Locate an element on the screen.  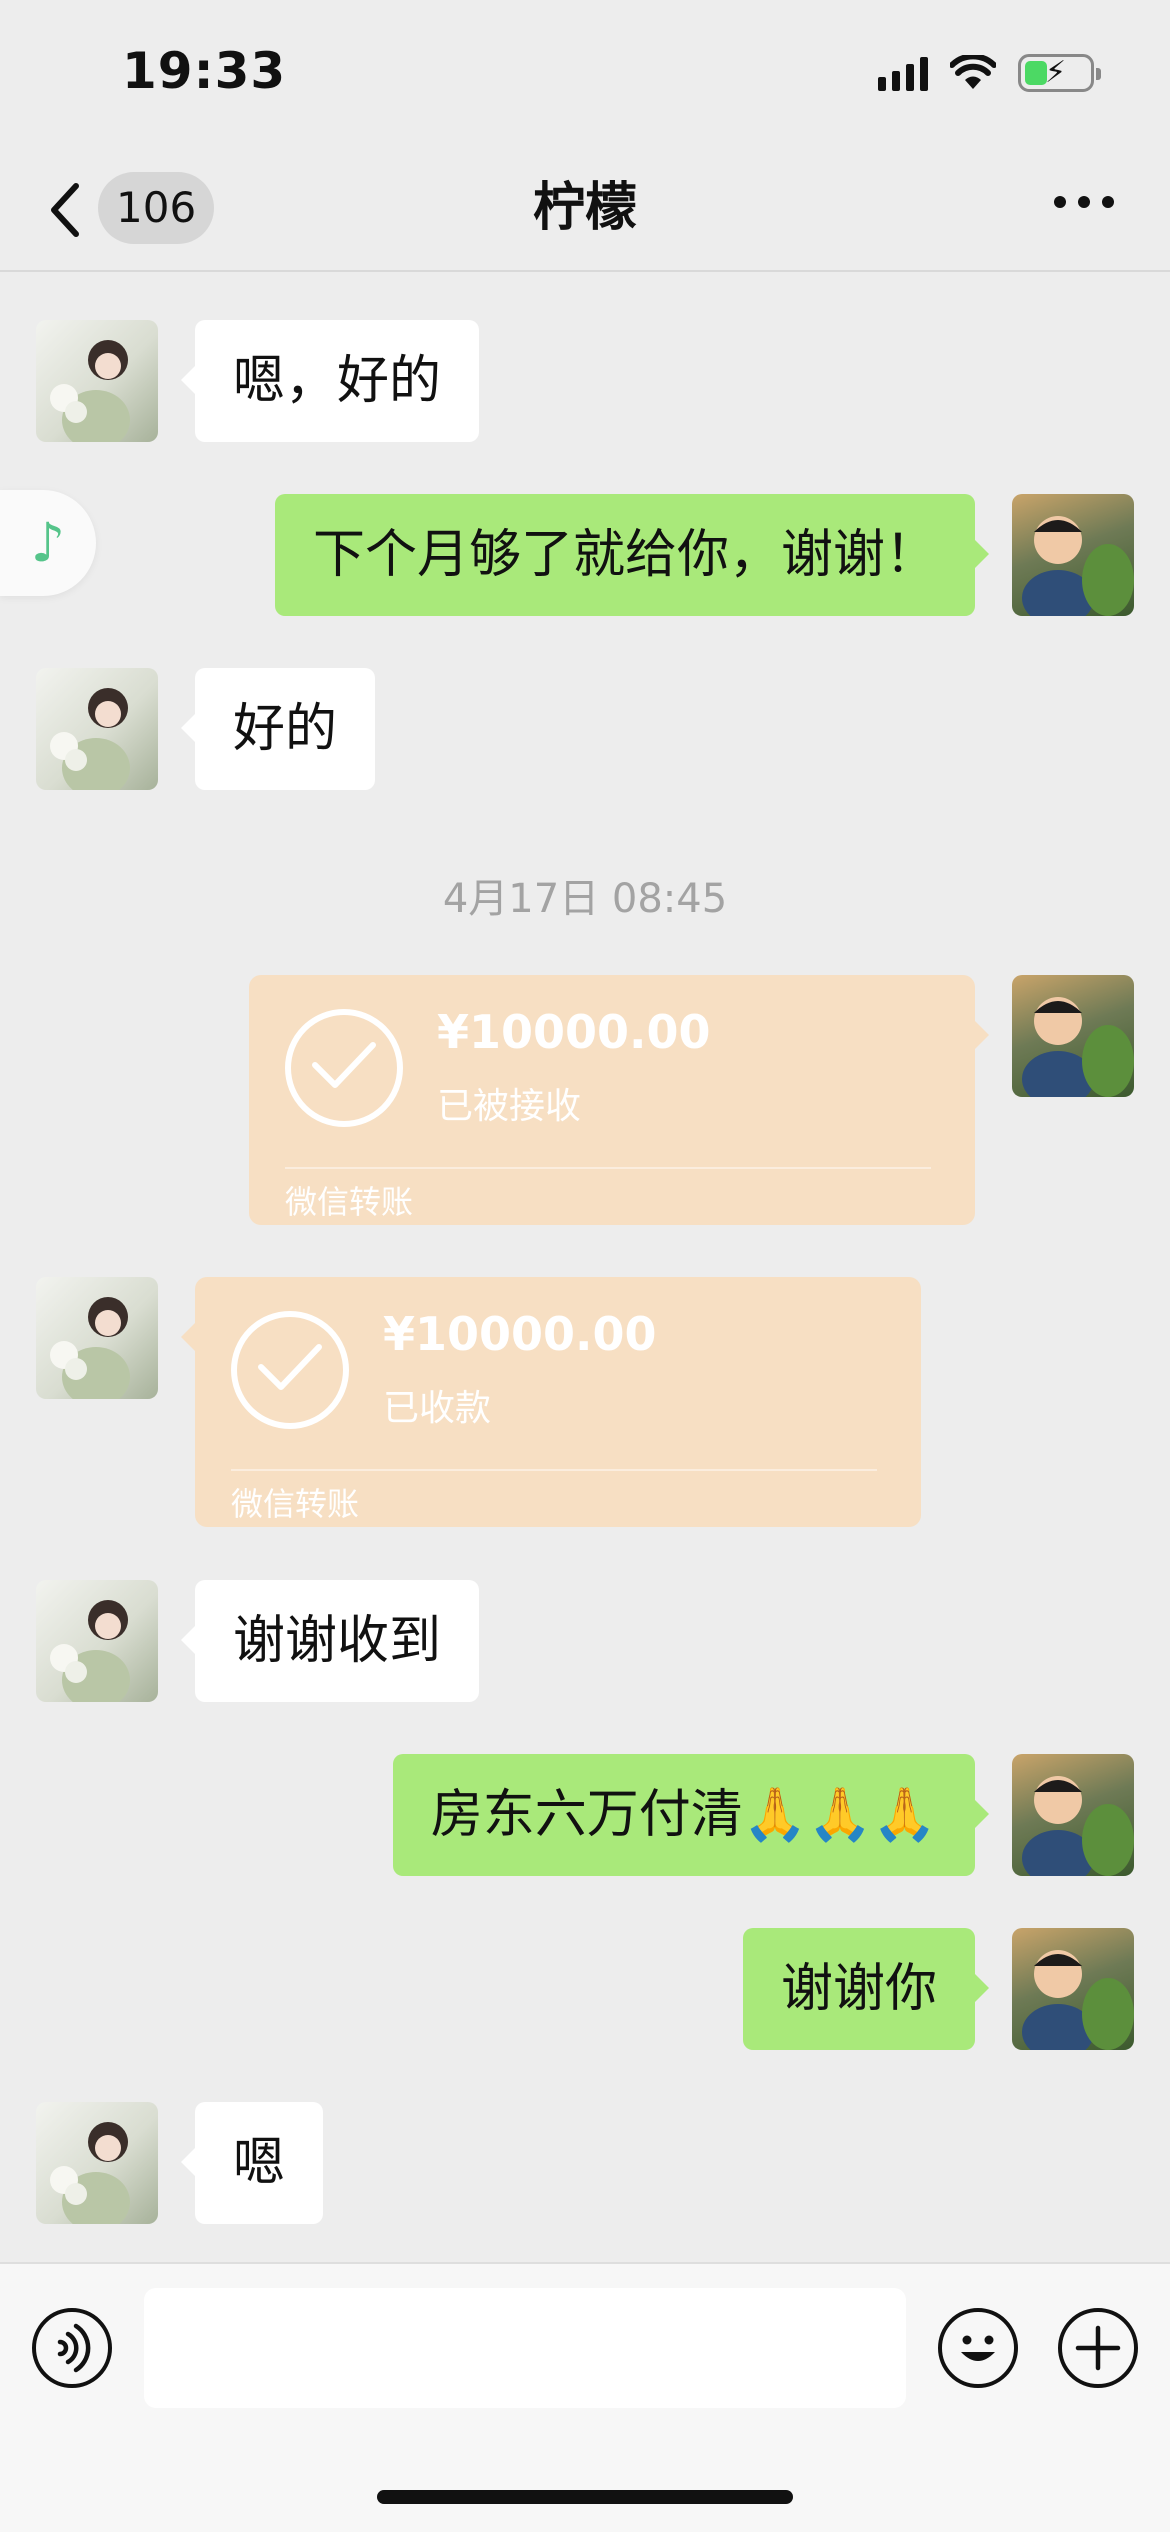
message-bubble-incoming: 谢谢收到 is located at coordinates (330, 1641).